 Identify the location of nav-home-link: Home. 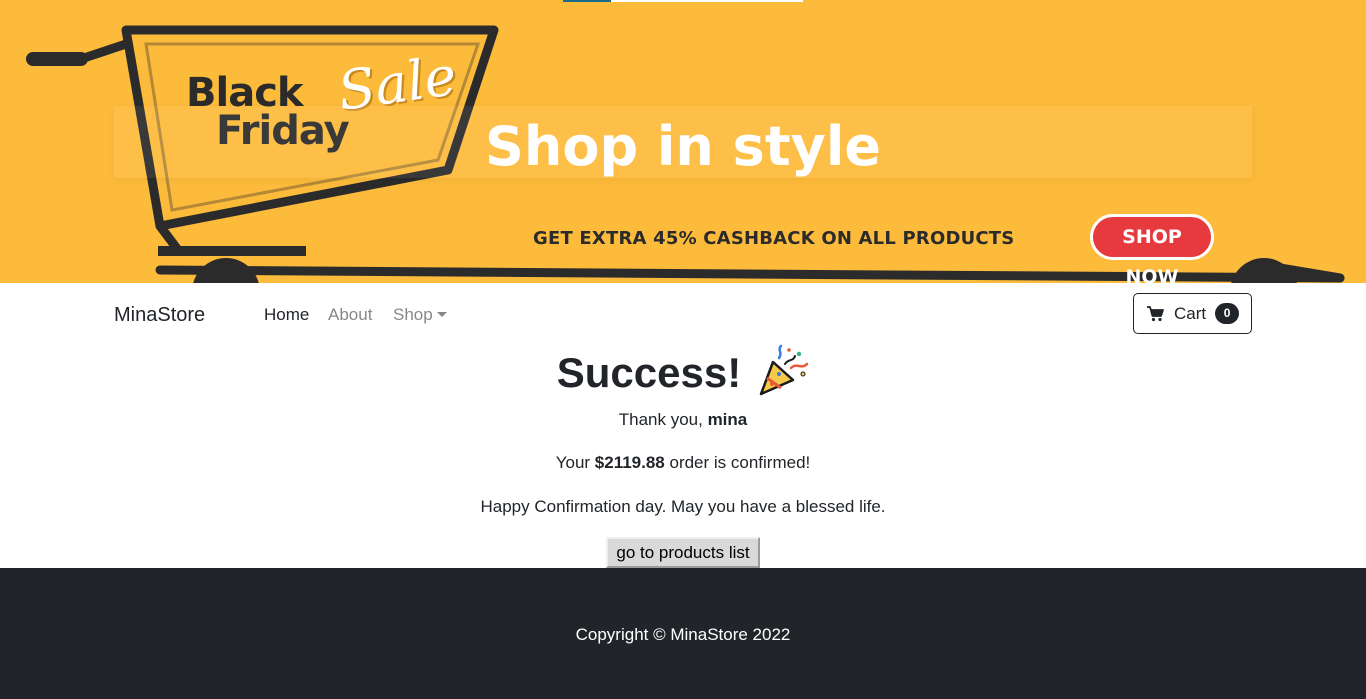
(286, 315).